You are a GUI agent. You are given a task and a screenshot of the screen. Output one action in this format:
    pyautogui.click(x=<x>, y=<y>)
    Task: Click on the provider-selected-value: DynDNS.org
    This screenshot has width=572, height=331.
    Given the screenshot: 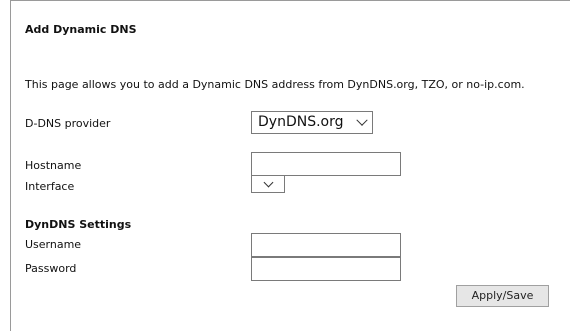 What is the action you would take?
    pyautogui.click(x=301, y=122)
    